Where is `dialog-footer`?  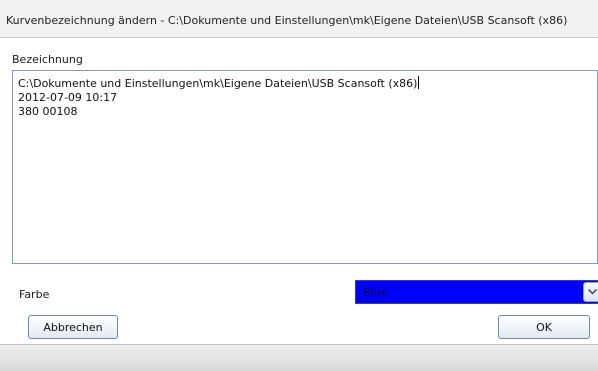
dialog-footer is located at coordinates (299, 357).